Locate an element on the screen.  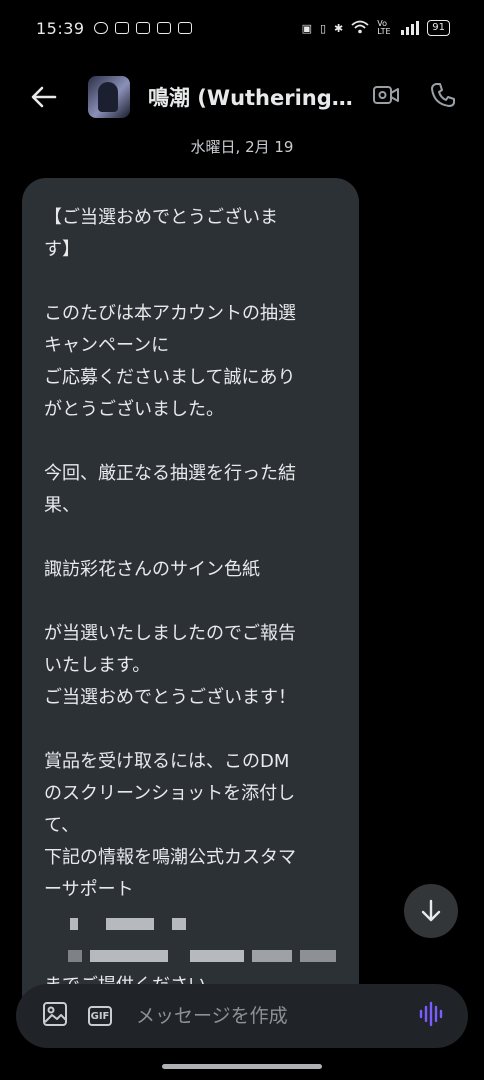
audio-waveform-icon is located at coordinates (431, 1014).